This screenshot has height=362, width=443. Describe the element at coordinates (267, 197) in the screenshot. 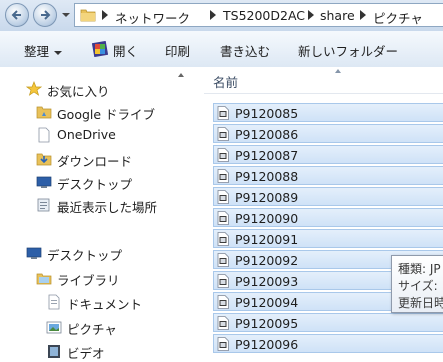

I see `file-name: P9120089` at that location.